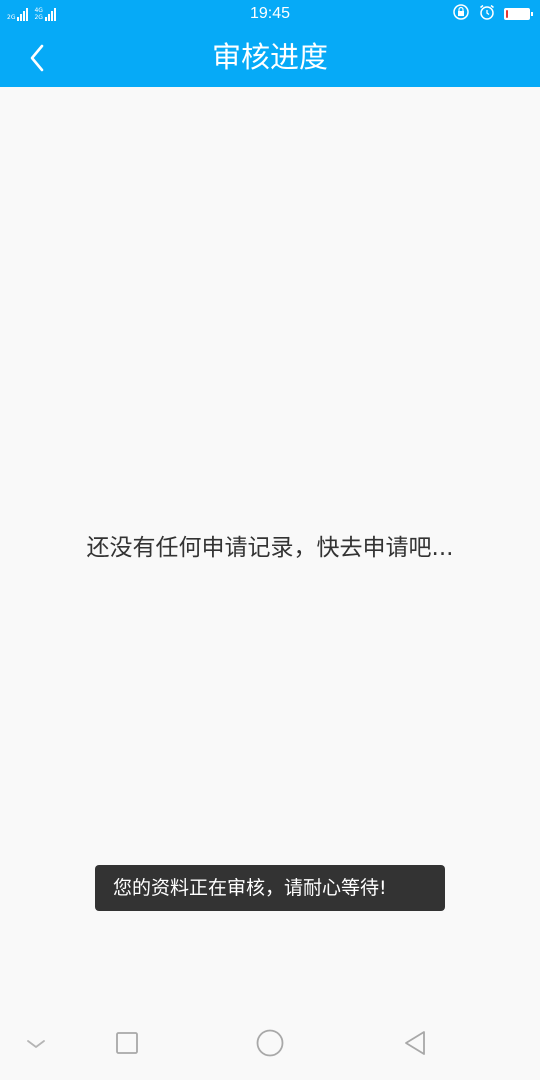 The image size is (540, 1080). I want to click on recent-apps-button, so click(127, 1045).